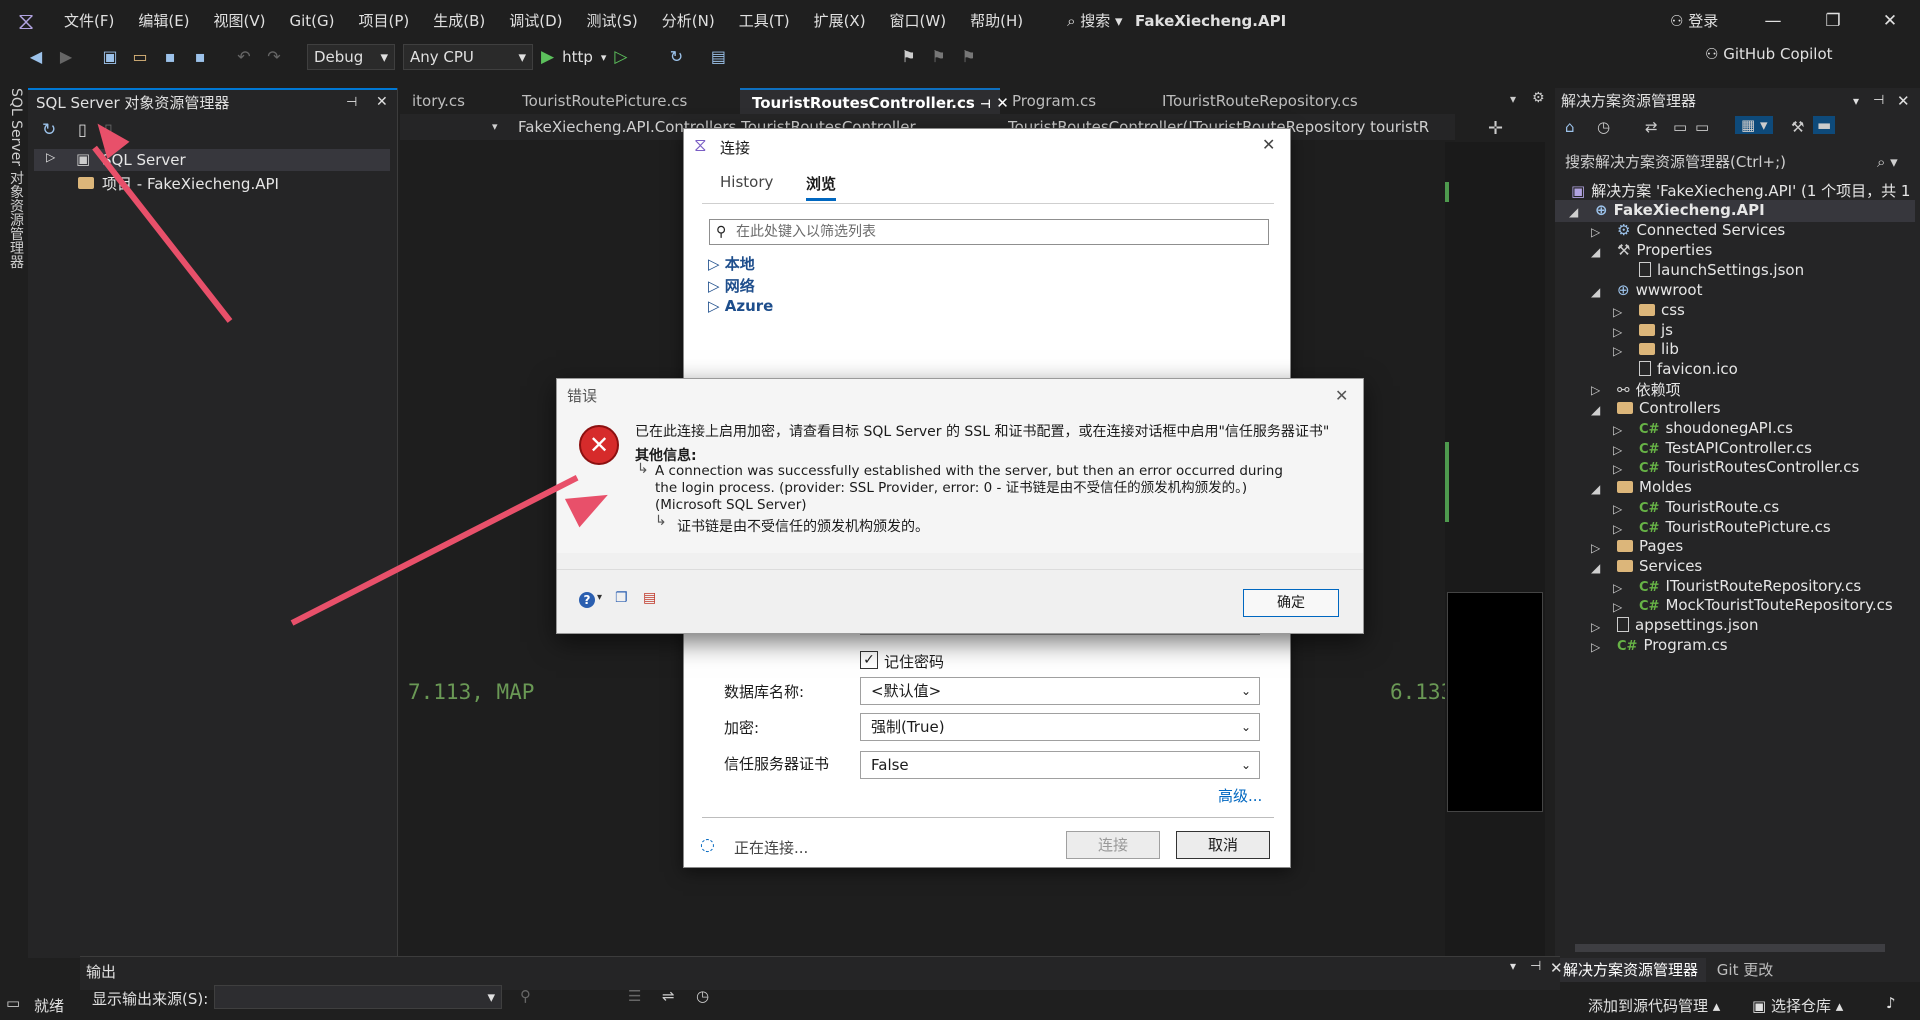 The width and height of the screenshot is (1920, 1020). What do you see at coordinates (1495, 128) in the screenshot?
I see `split-editor-icon: ✛` at bounding box center [1495, 128].